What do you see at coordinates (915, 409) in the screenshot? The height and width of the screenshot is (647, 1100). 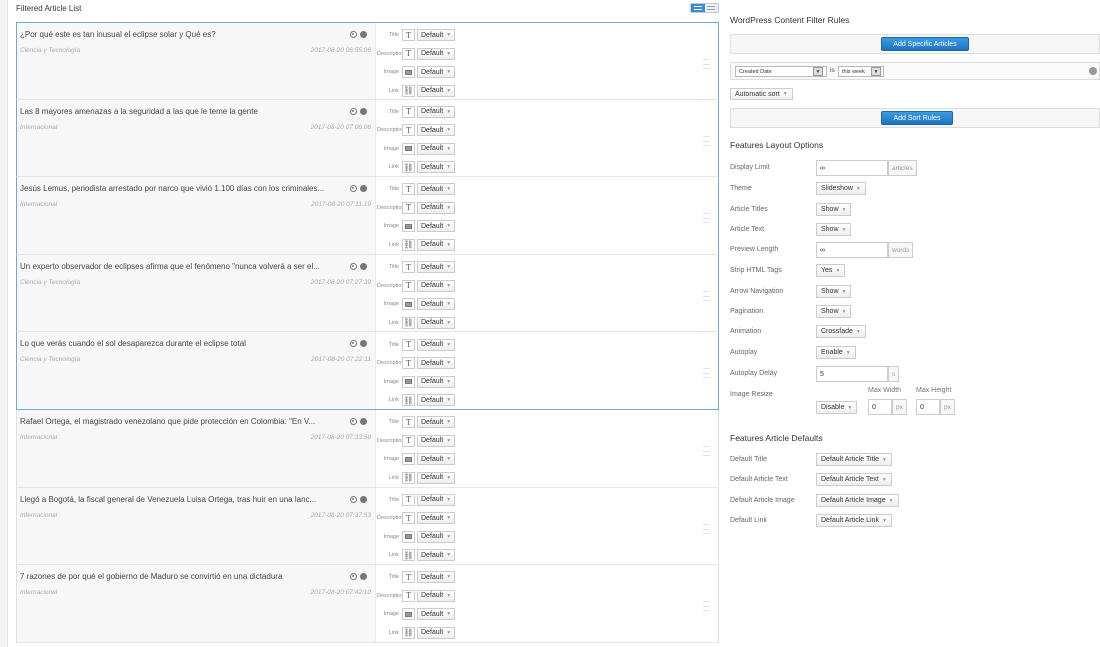 I see `image-resize-controls: Disable ▼ 0 px 0 px` at bounding box center [915, 409].